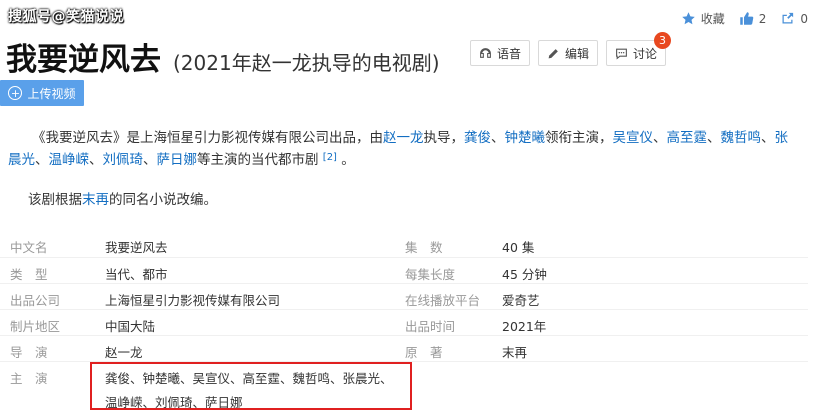 This screenshot has height=420, width=816. I want to click on info-key: 类 型, so click(29, 274).